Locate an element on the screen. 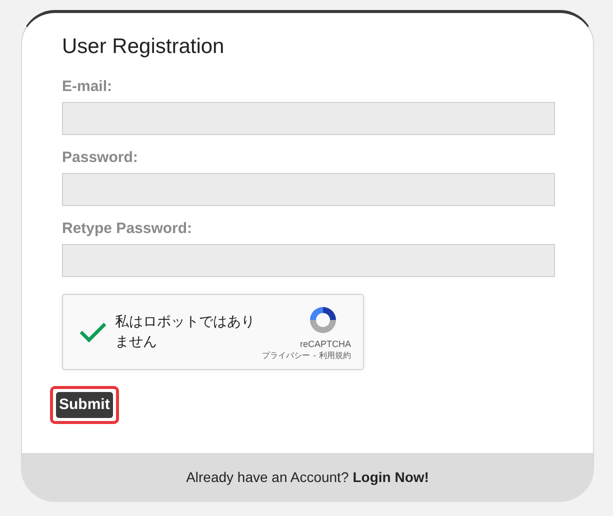  form-title: User Registration is located at coordinates (144, 47).